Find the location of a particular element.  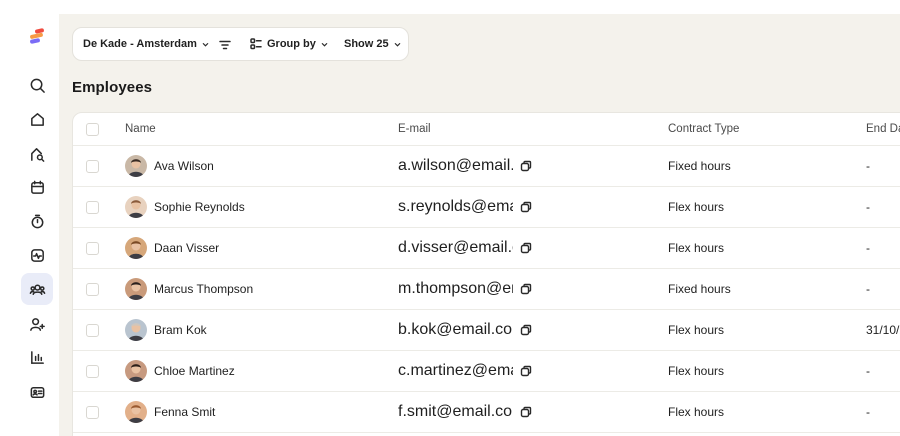

group-by-dropdown: Group by is located at coordinates (289, 44).